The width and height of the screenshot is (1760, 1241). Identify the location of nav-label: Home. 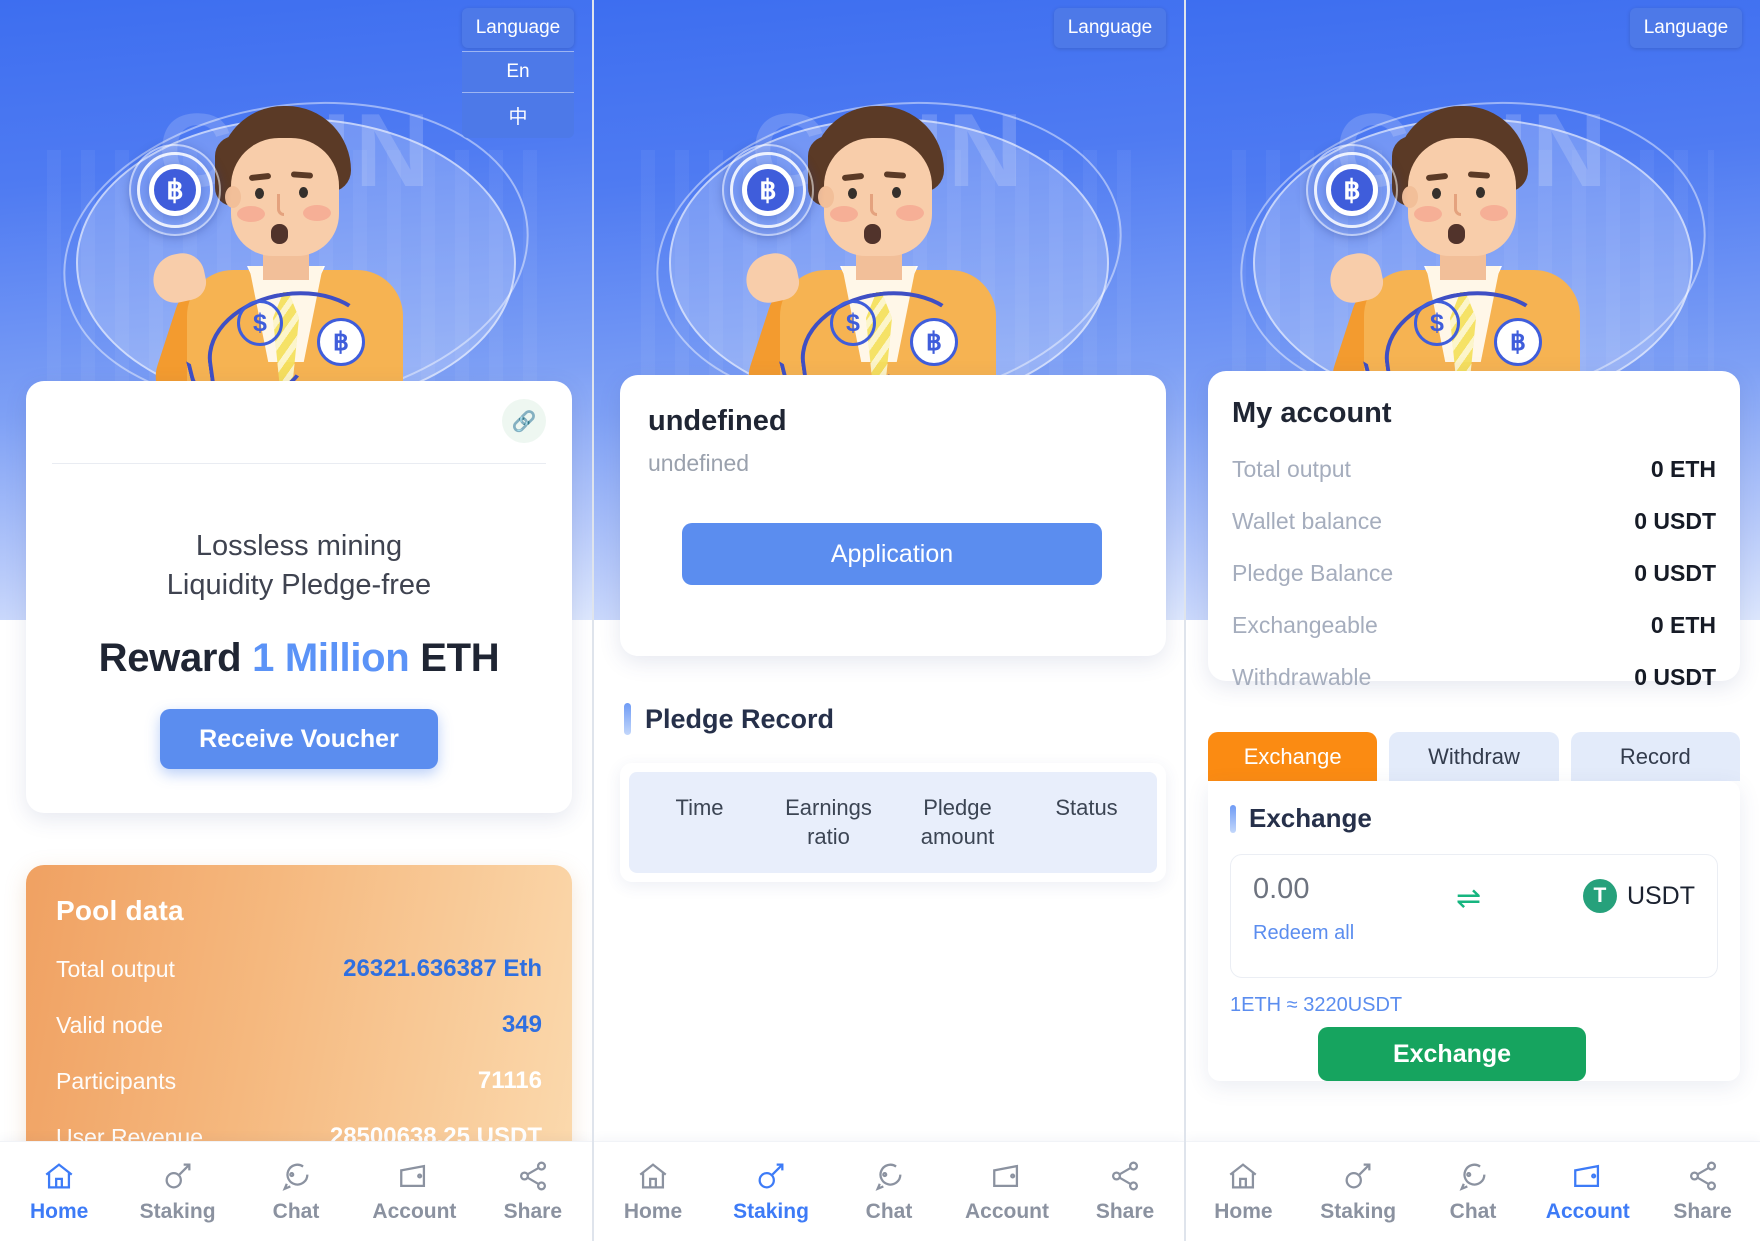
(1243, 1211).